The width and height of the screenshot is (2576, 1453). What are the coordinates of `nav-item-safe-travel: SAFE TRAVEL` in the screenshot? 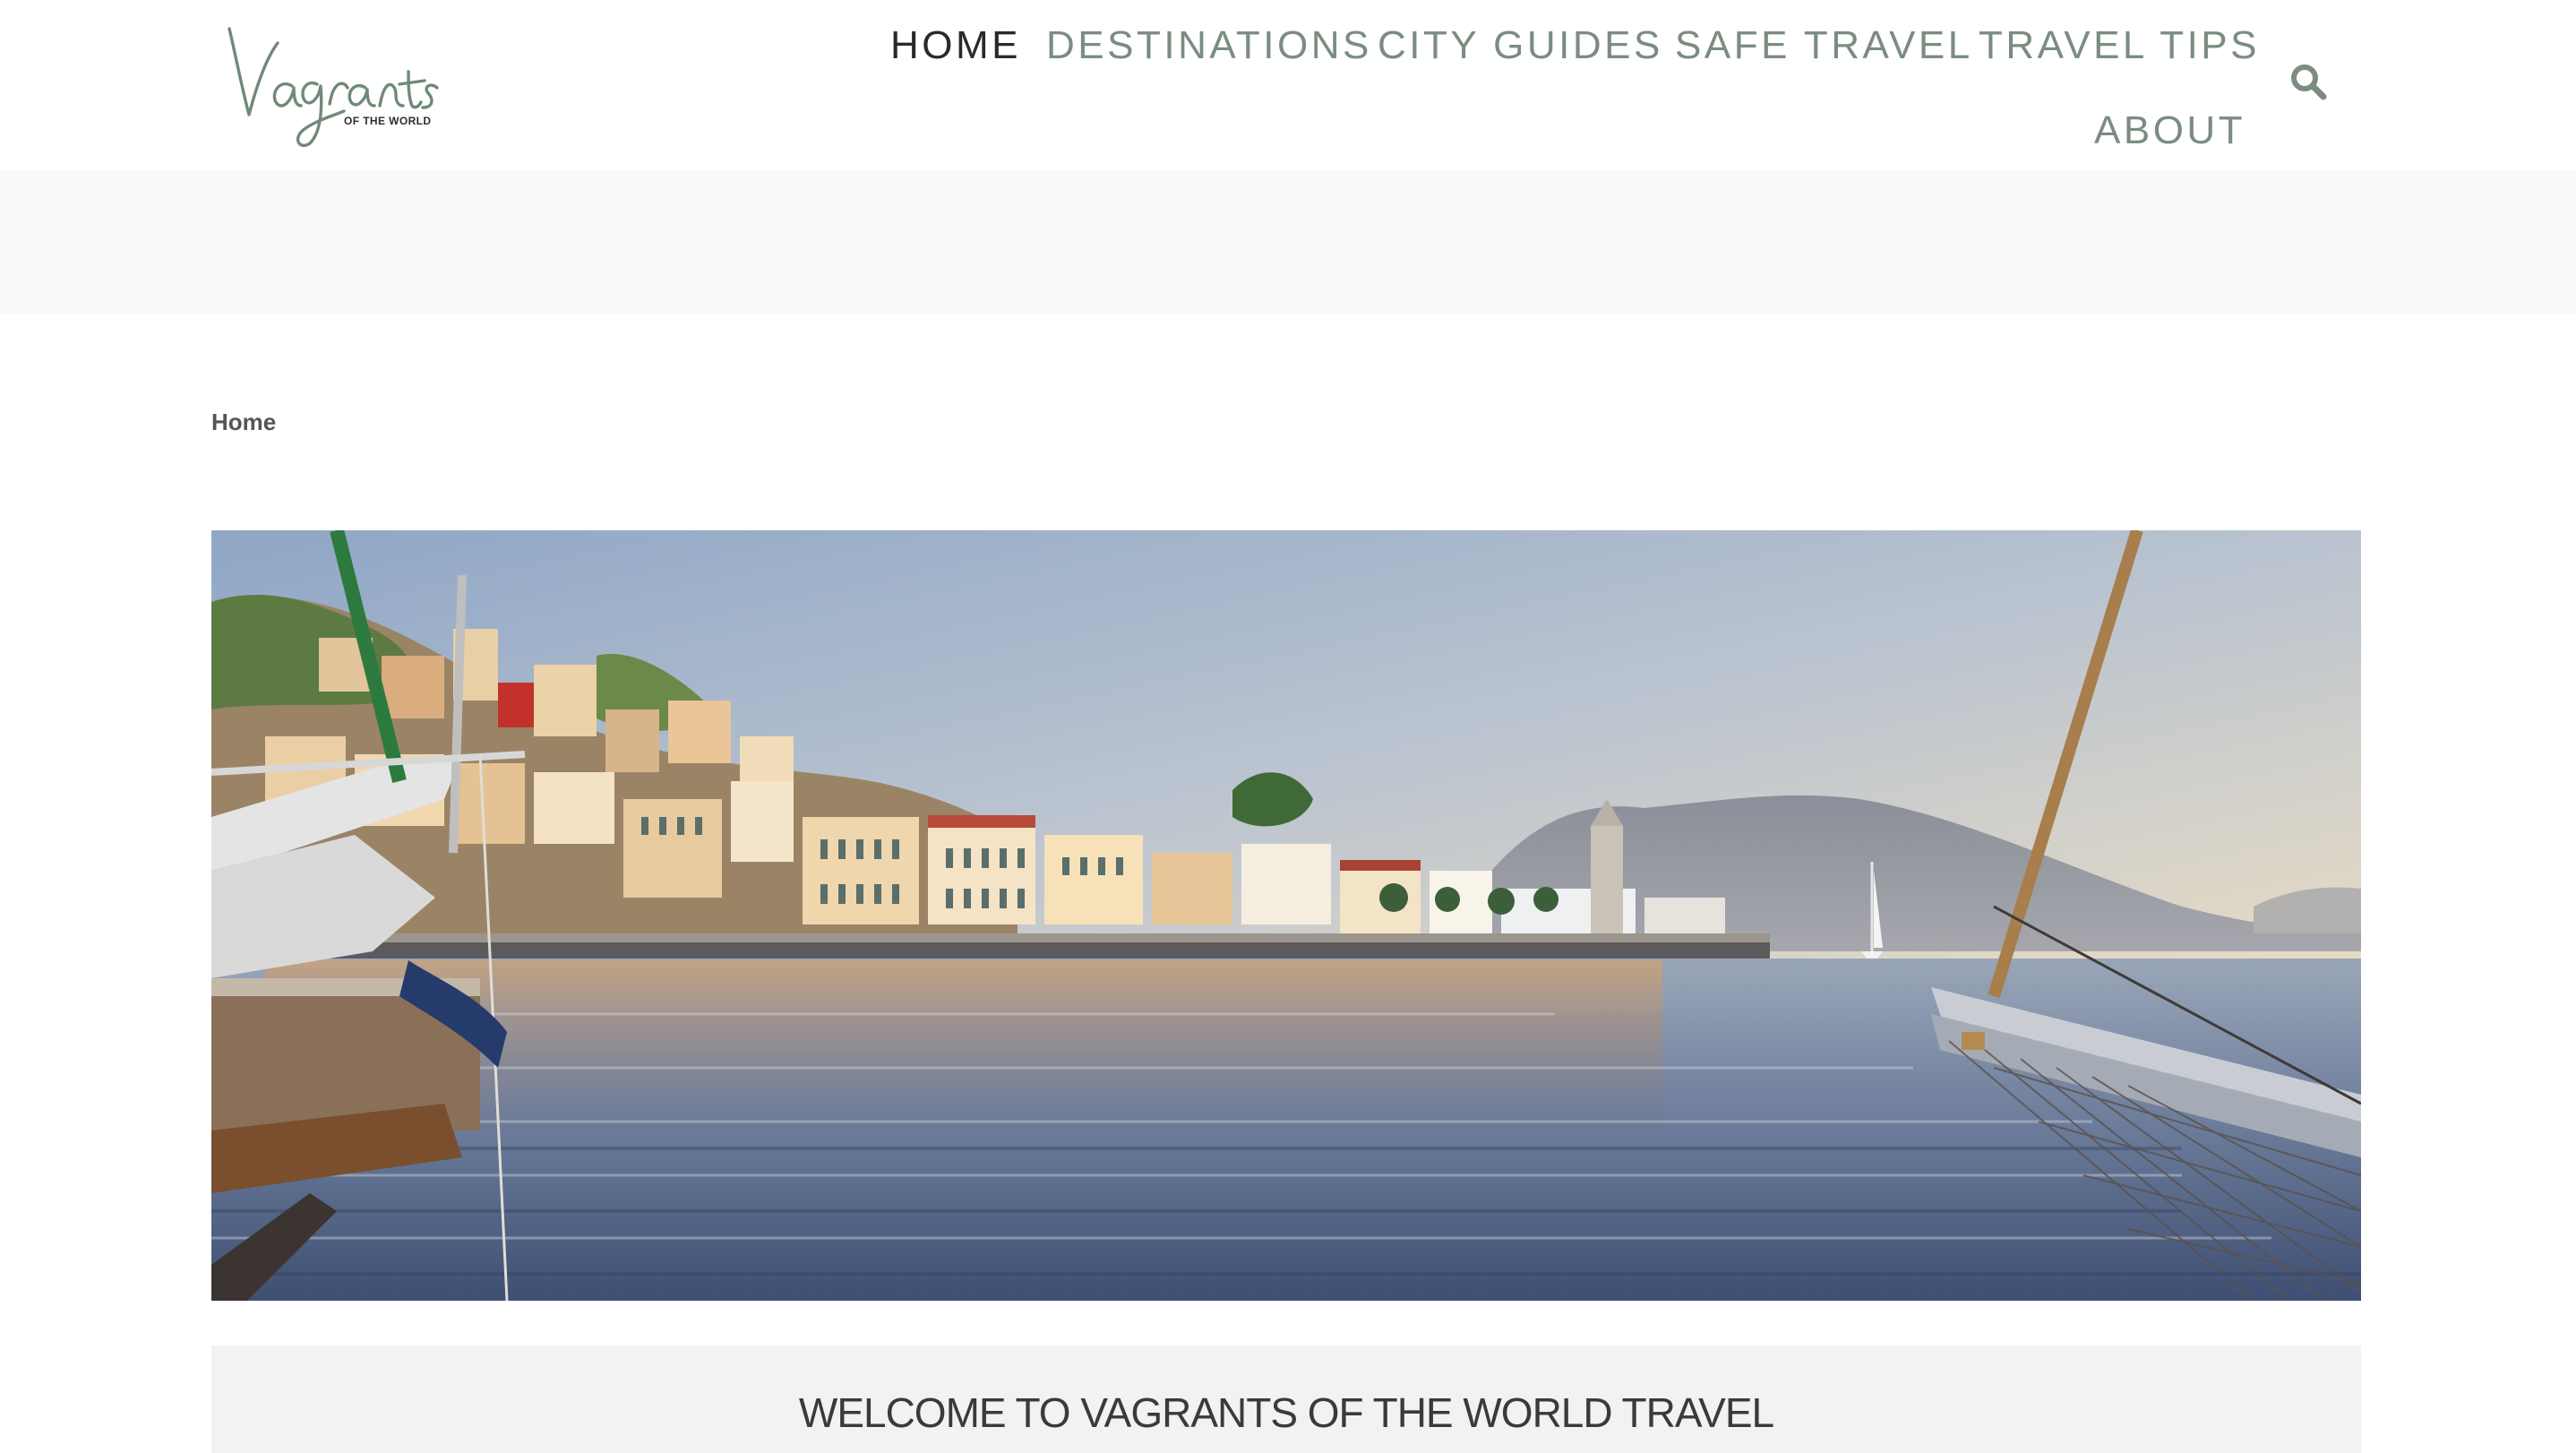 It's located at (1824, 46).